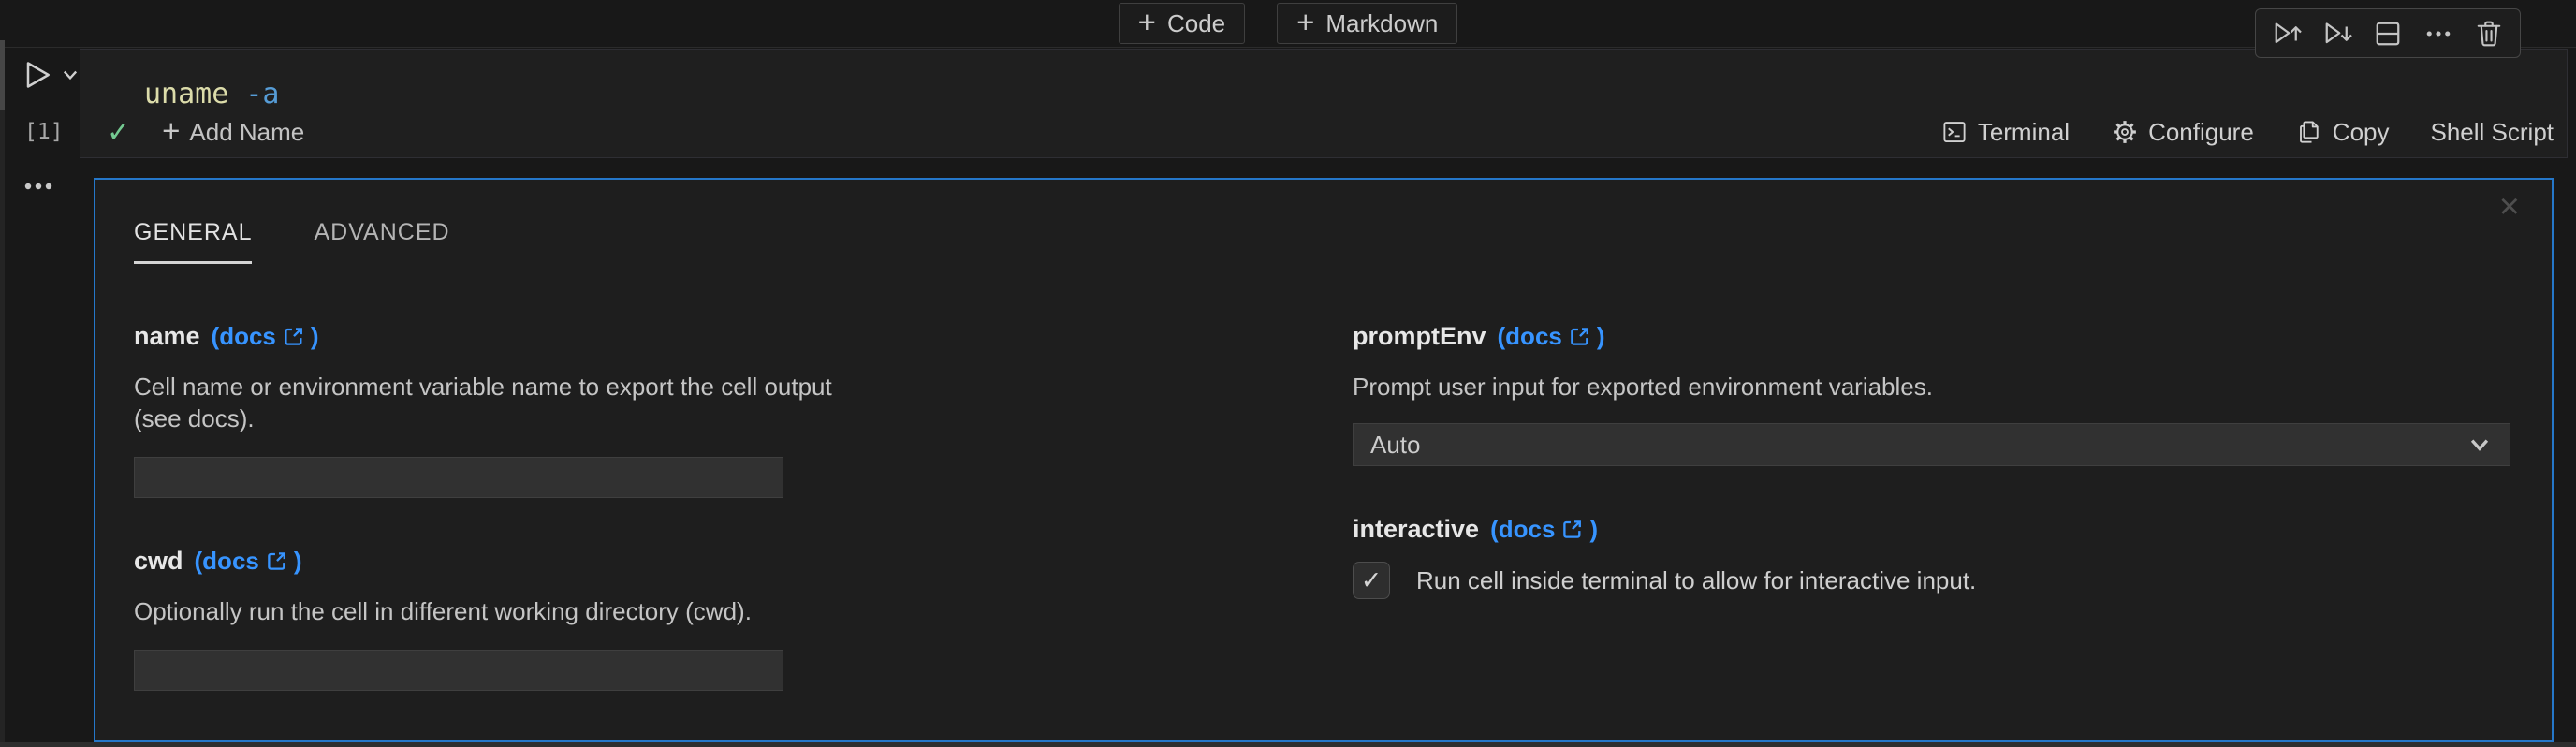 The width and height of the screenshot is (2576, 747). I want to click on gear-icon, so click(2125, 132).